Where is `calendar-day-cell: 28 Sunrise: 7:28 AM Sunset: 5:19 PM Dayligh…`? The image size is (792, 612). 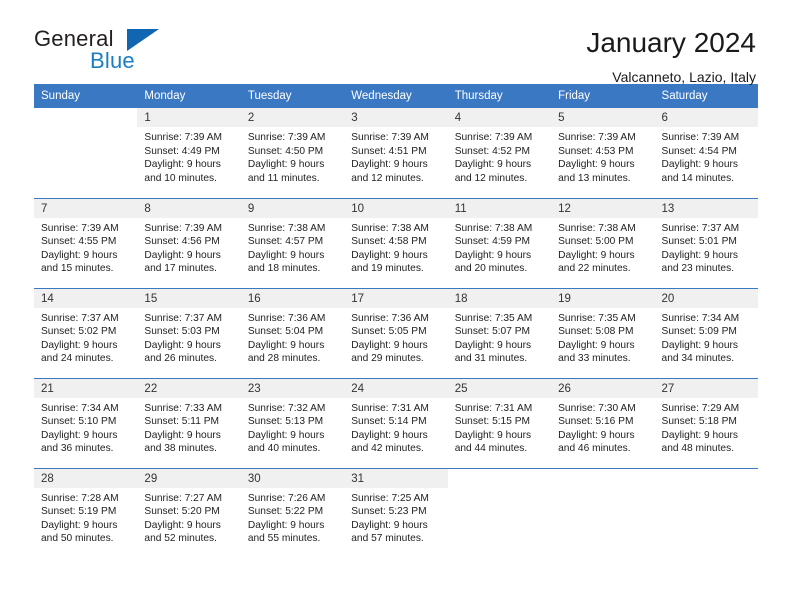
calendar-day-cell: 28 Sunrise: 7:28 AM Sunset: 5:19 PM Dayligh… is located at coordinates (86, 512).